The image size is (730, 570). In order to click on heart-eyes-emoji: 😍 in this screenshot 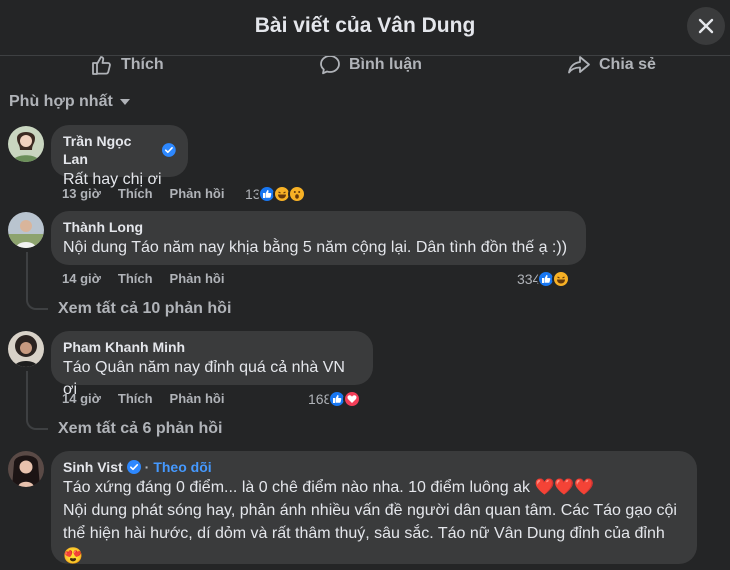, I will do `click(73, 556)`.